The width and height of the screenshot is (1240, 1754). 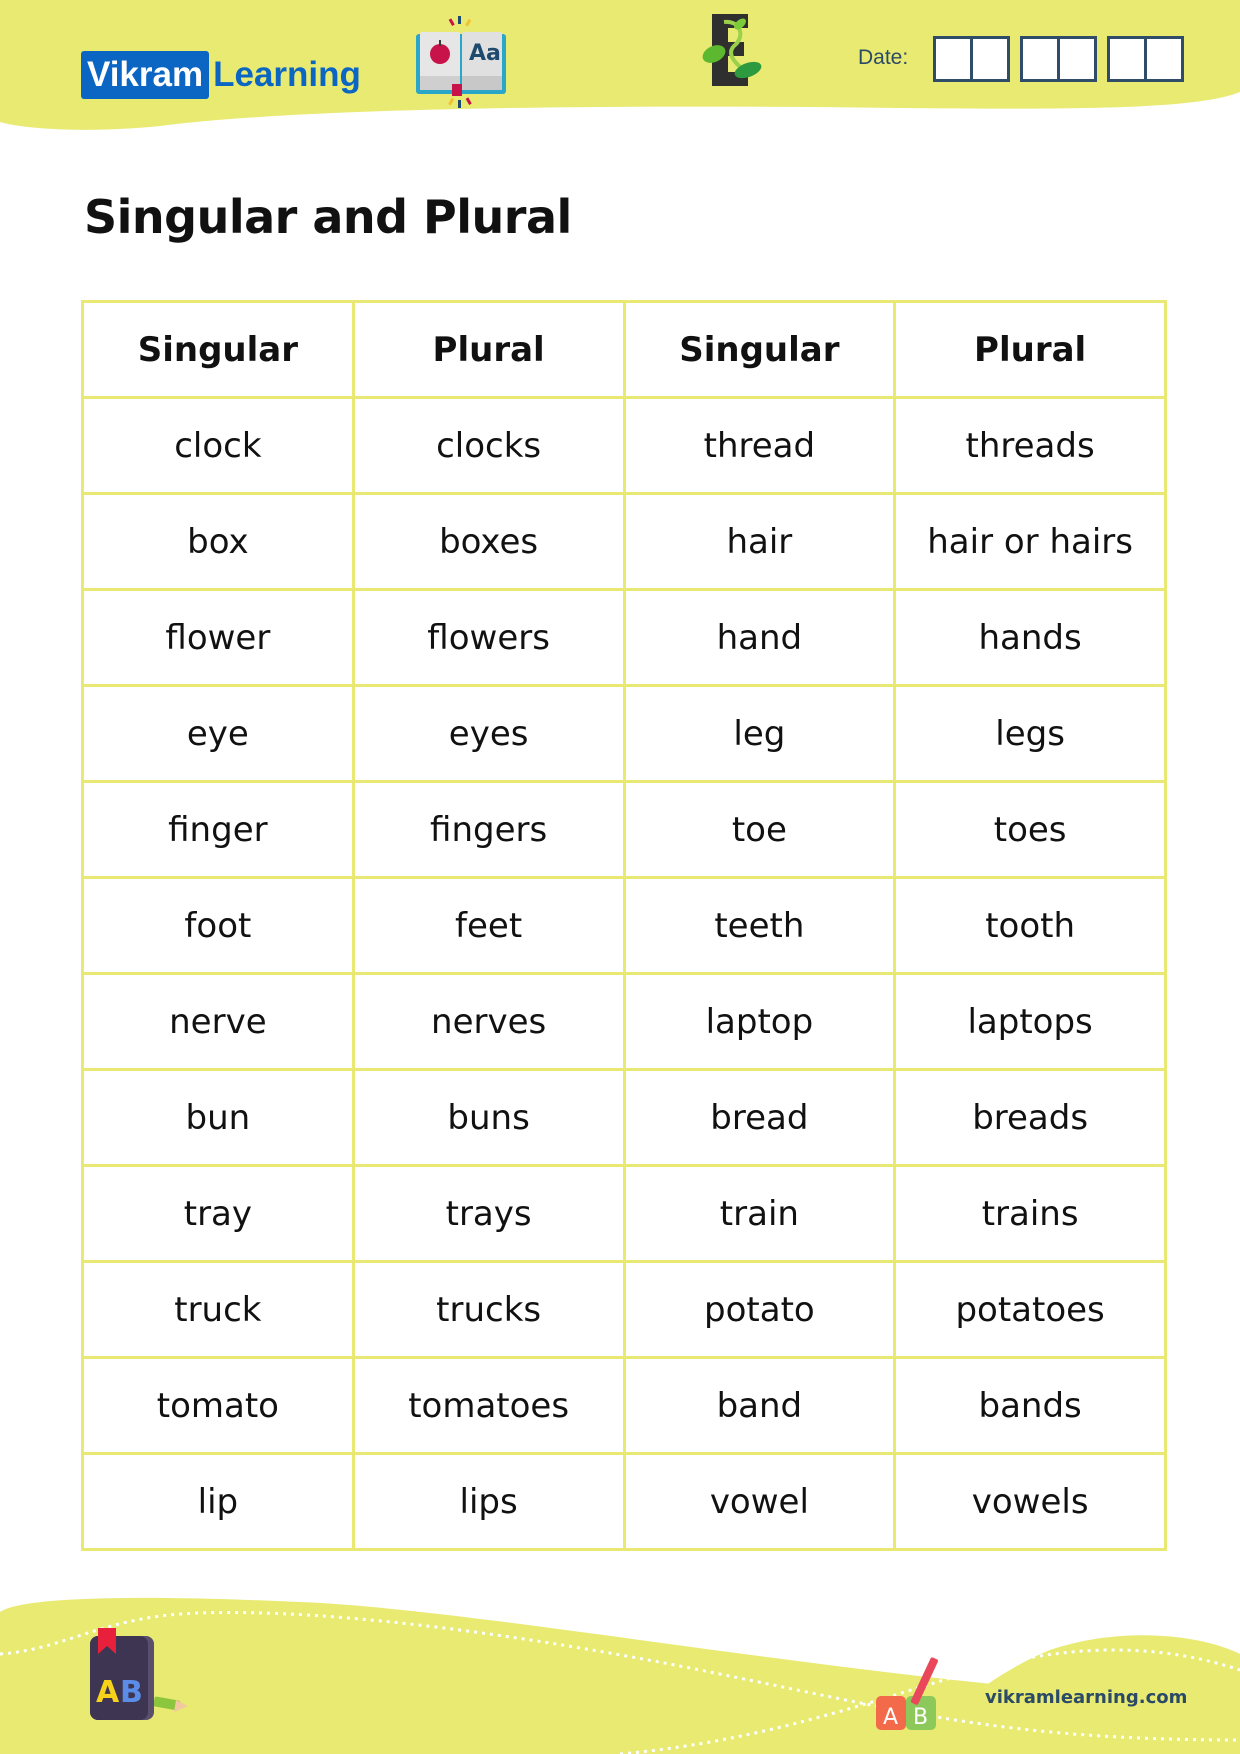 What do you see at coordinates (759, 829) in the screenshot?
I see `cell-singular-2: toe` at bounding box center [759, 829].